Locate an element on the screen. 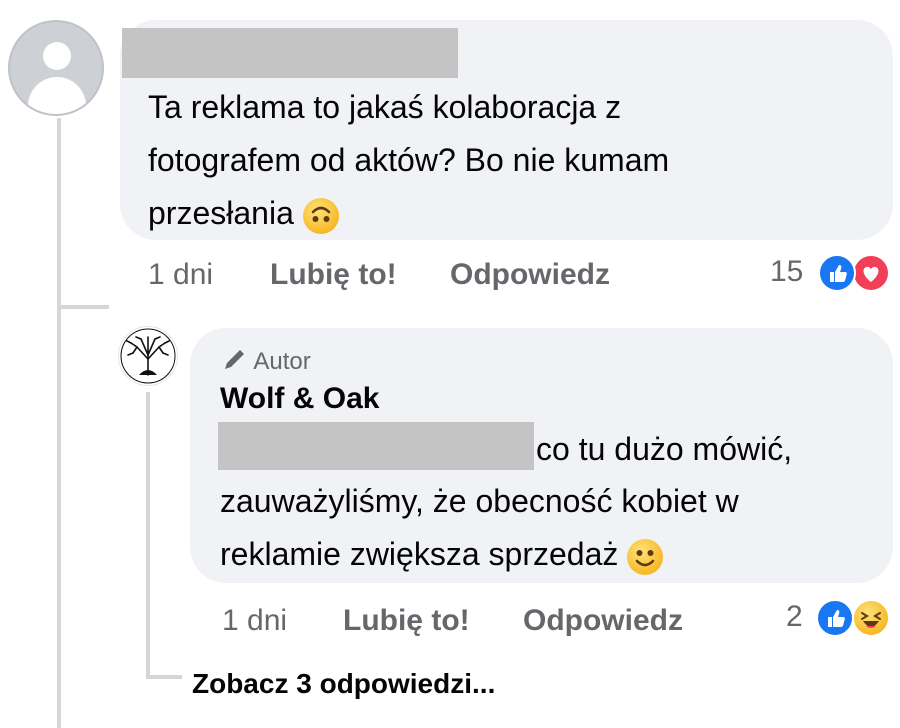  reply-reaction-count: 2 is located at coordinates (794, 617).